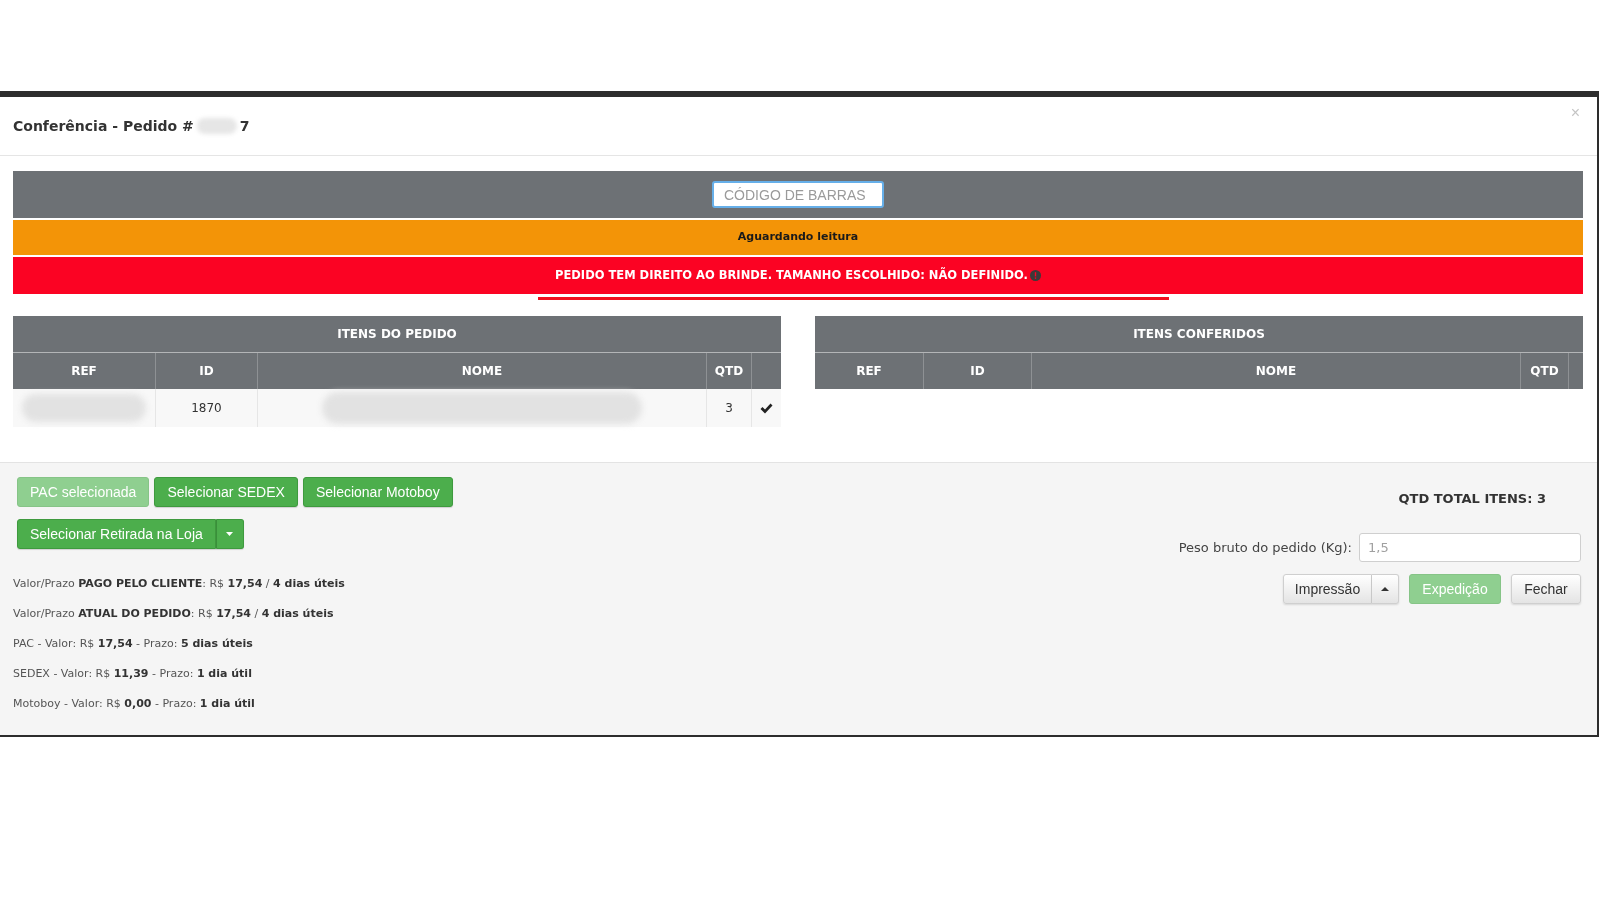 The height and width of the screenshot is (900, 1600). Describe the element at coordinates (133, 674) in the screenshot. I see `shipping-info-line: SEDEX - Valor: R$ 11,39 - Prazo: 1 dia útil` at that location.